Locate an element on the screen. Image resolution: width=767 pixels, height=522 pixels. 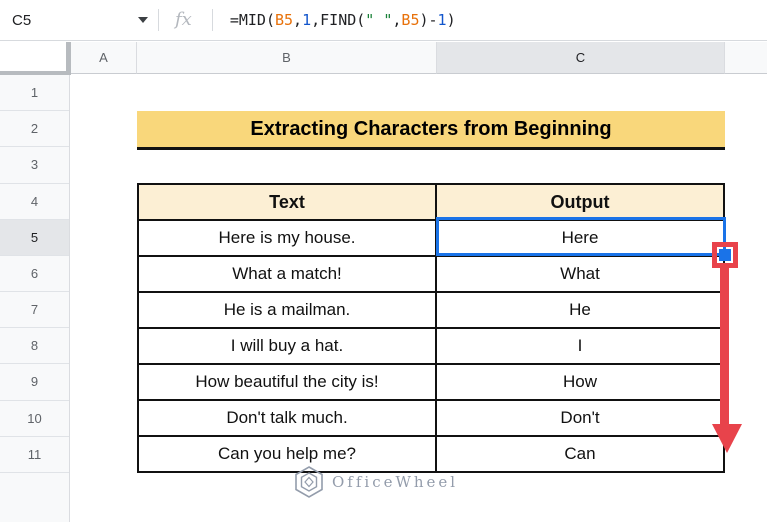
cell-b6: What a match! is located at coordinates (288, 274).